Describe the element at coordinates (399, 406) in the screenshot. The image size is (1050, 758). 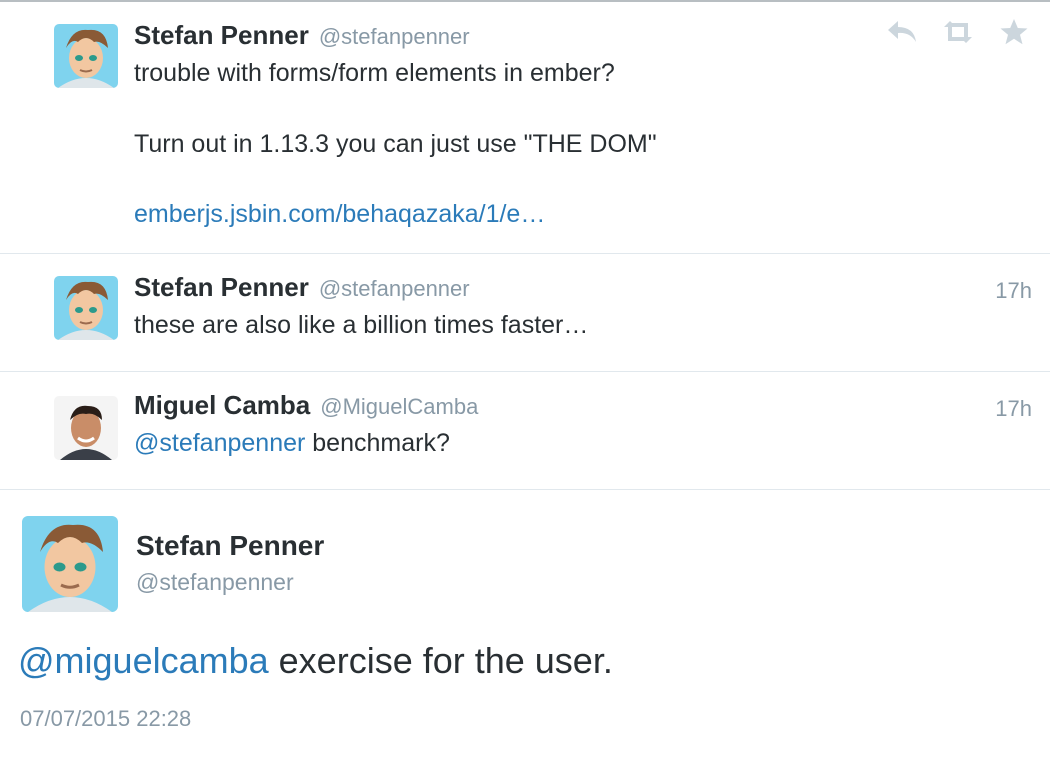
I see `user-handle: @MiguelCamba` at that location.